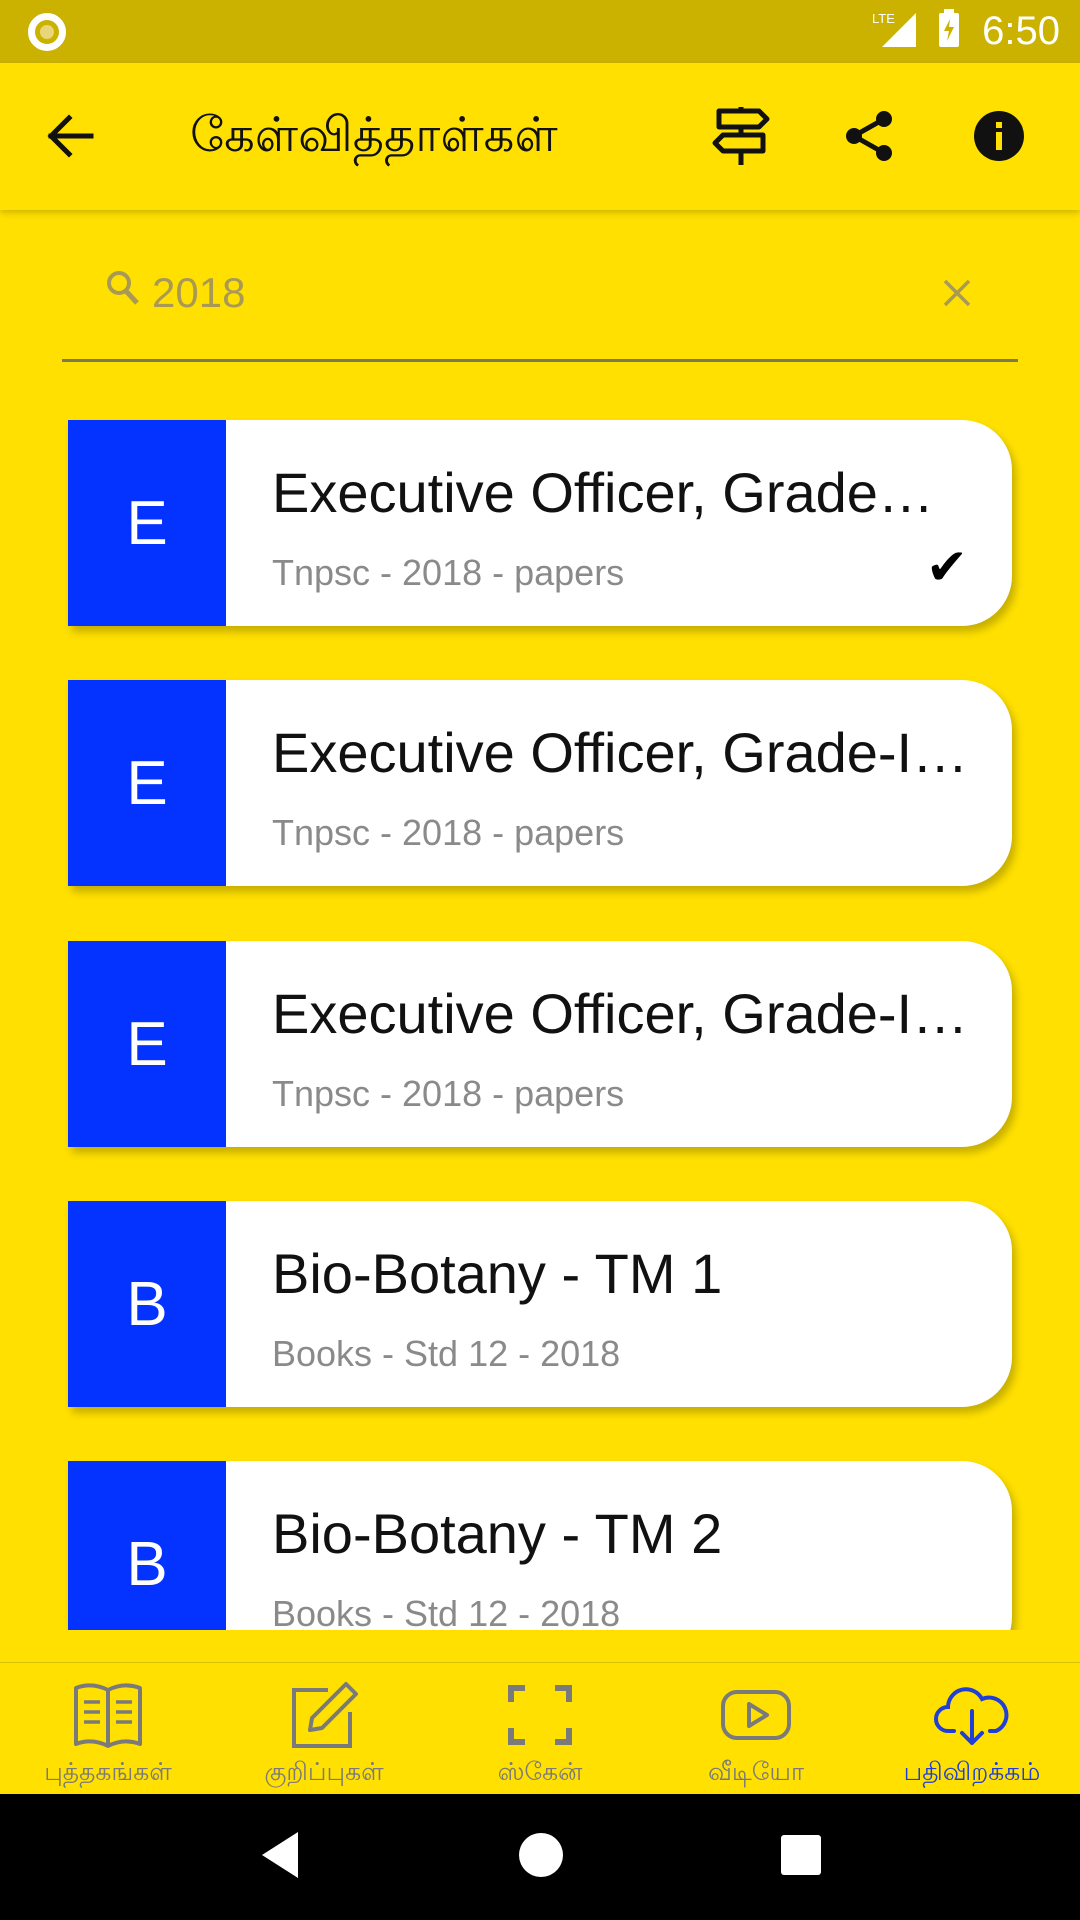  I want to click on recents-icon, so click(801, 1857).